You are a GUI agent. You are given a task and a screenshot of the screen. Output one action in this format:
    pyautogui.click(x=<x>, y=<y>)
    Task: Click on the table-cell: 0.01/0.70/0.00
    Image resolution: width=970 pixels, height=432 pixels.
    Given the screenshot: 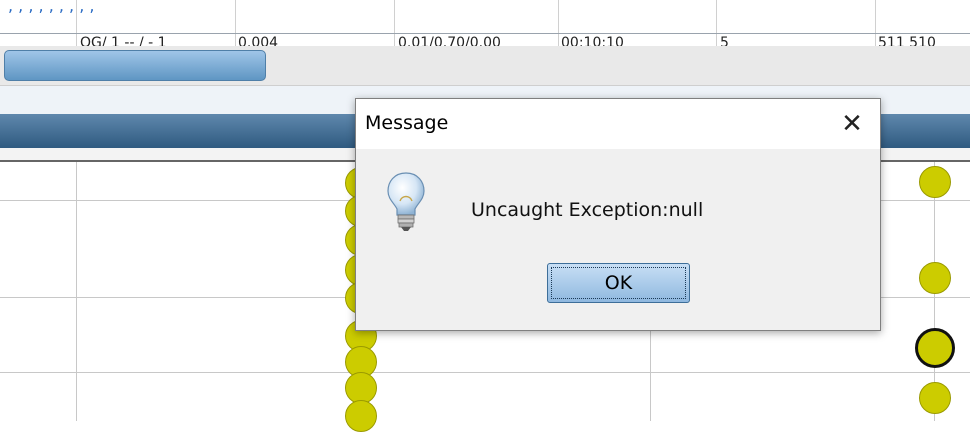 What is the action you would take?
    pyautogui.click(x=449, y=40)
    